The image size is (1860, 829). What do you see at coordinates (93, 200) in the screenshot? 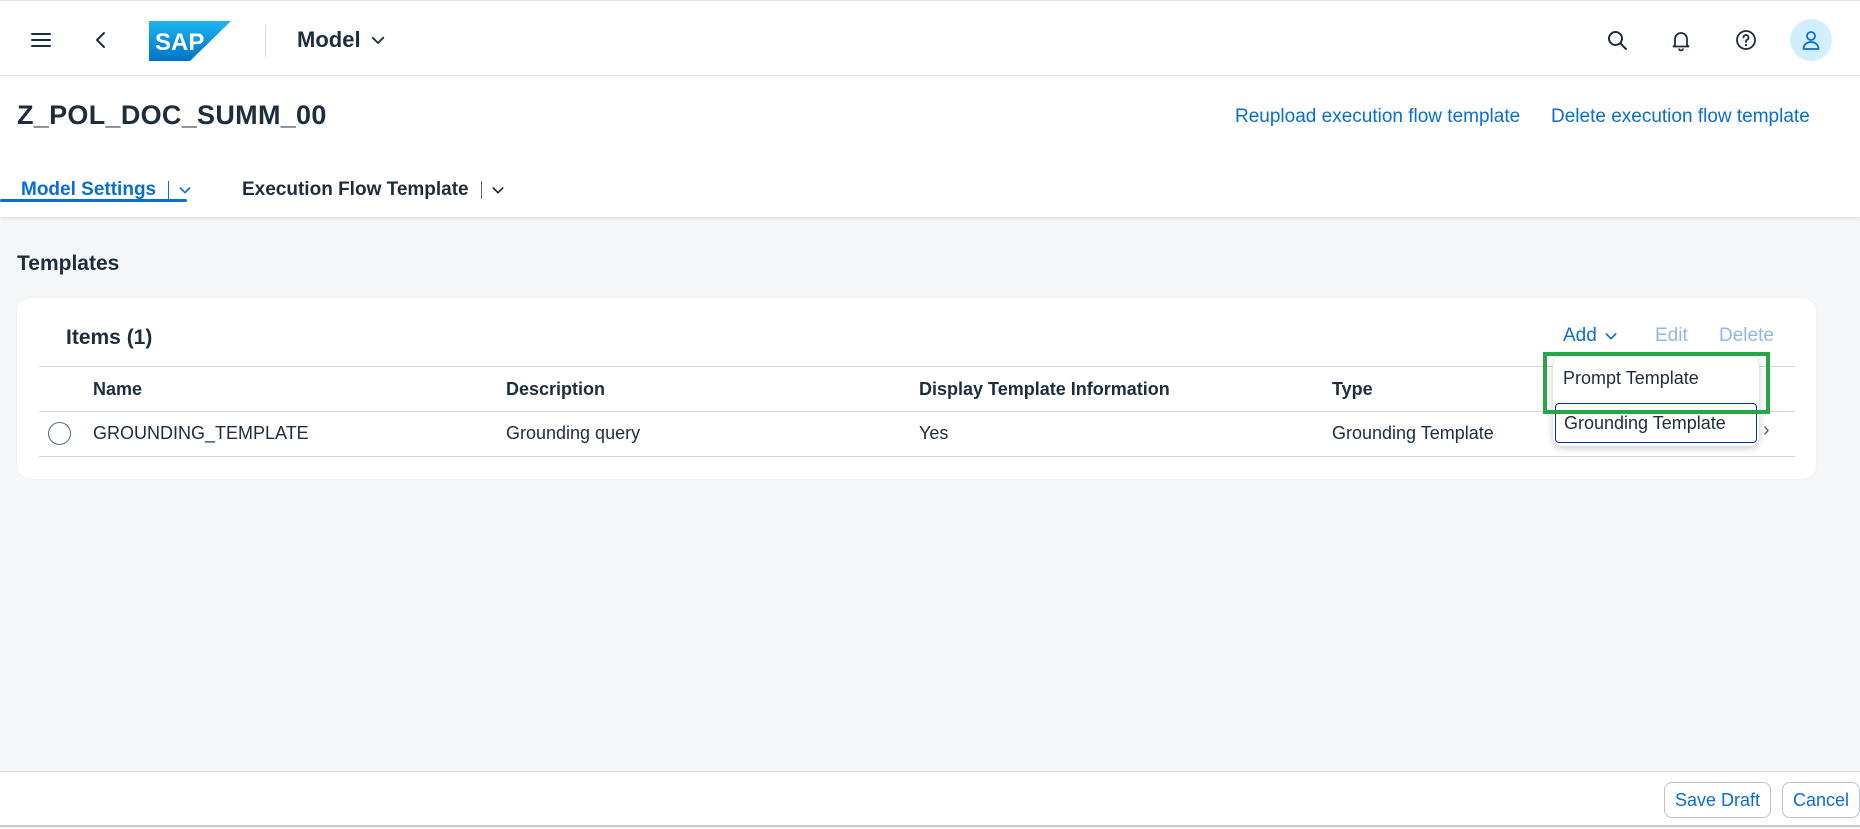
I see `tab-selected-indicator` at bounding box center [93, 200].